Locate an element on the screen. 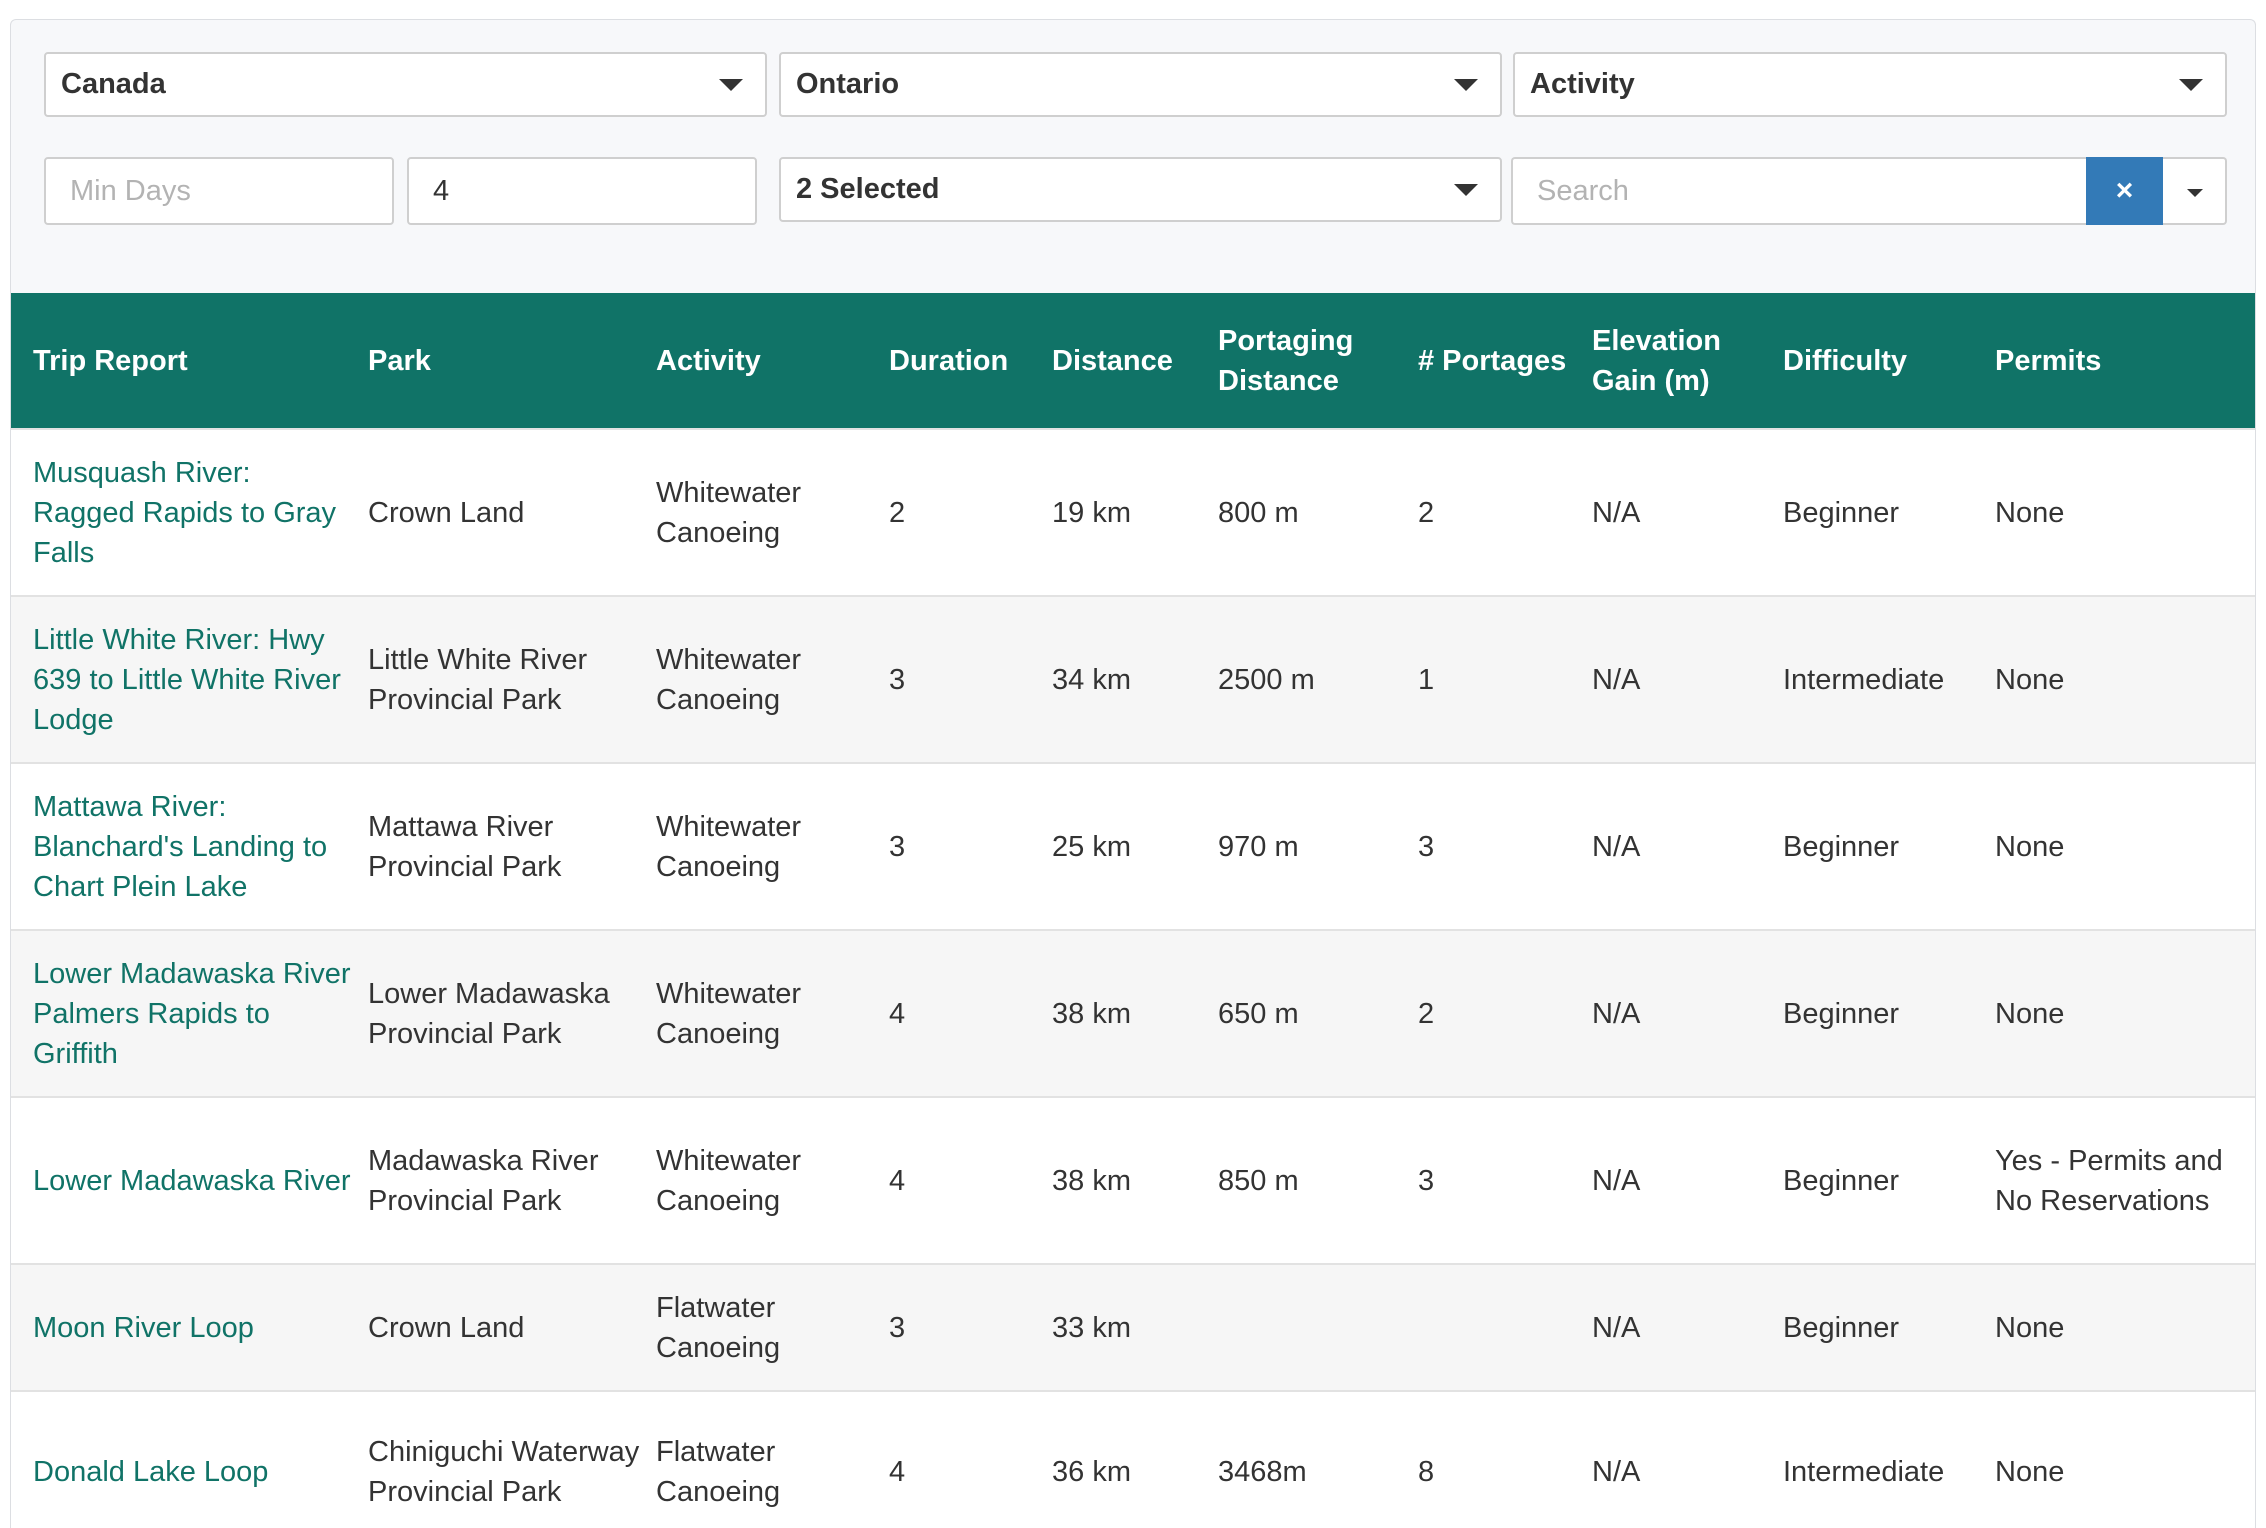 The image size is (2266, 1528). search-dropdown-button is located at coordinates (2195, 191).